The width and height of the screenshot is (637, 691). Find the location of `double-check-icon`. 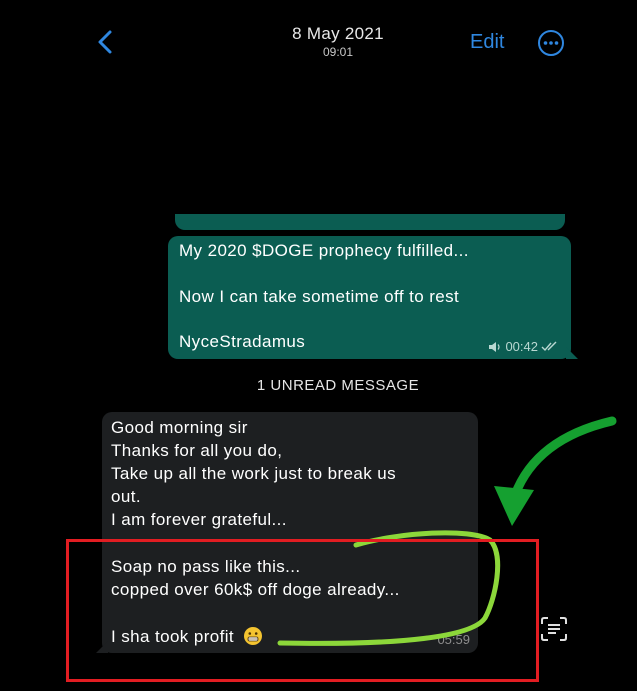

double-check-icon is located at coordinates (549, 346).